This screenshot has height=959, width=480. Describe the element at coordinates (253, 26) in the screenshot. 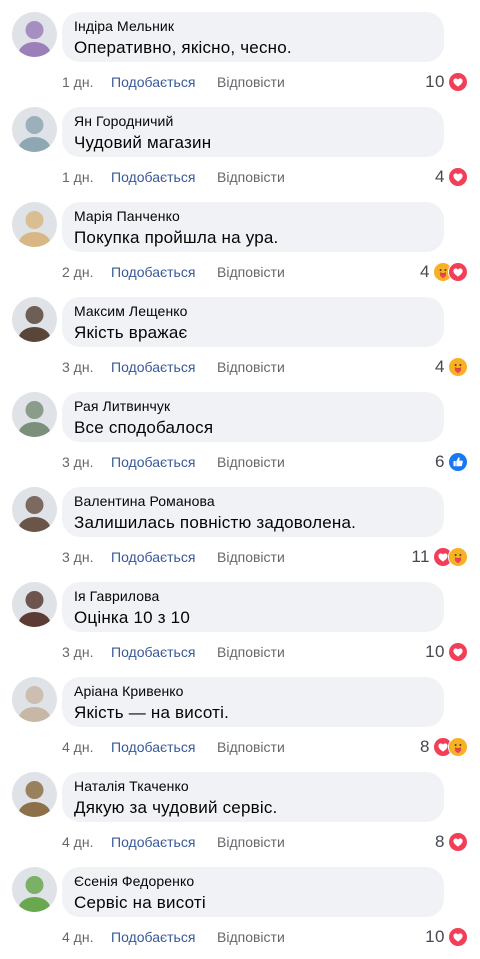

I see `comment-author: Індіра Мельник` at that location.